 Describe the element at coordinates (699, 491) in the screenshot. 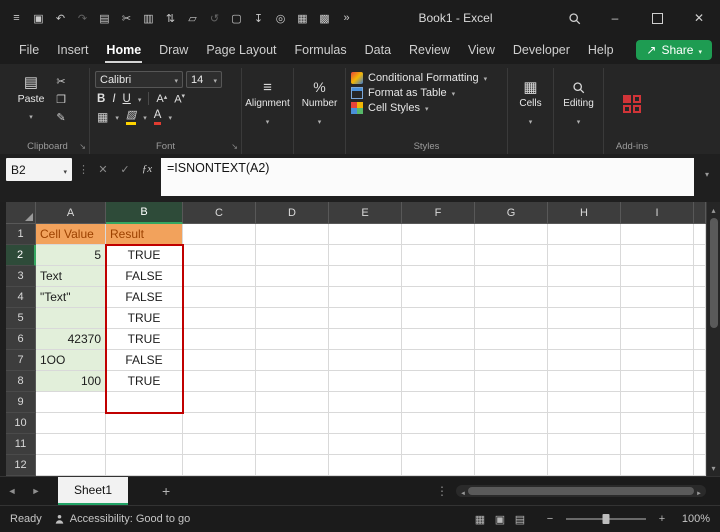

I see `scroll-right-icon` at that location.